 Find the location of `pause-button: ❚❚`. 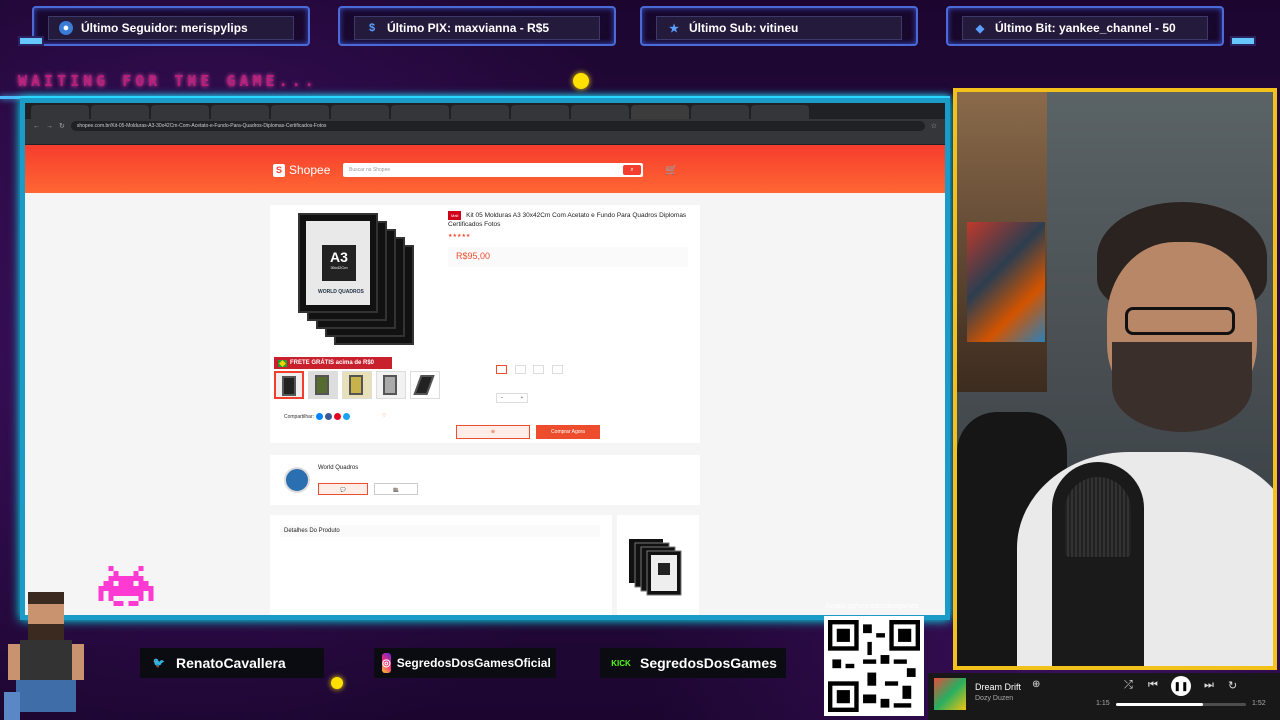

pause-button: ❚❚ is located at coordinates (1181, 686).